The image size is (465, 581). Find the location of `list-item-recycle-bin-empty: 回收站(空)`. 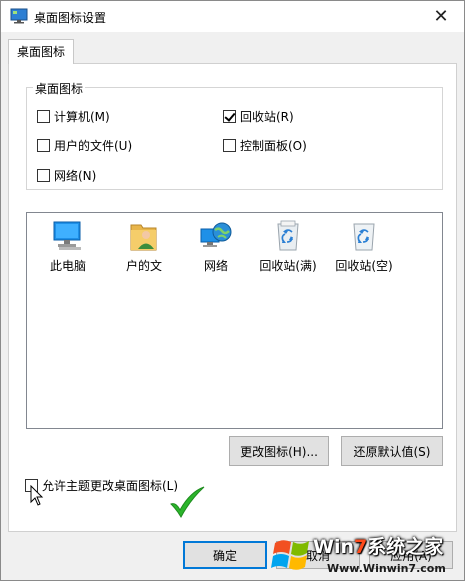

list-item-recycle-bin-empty: 回收站(空) is located at coordinates (364, 246).